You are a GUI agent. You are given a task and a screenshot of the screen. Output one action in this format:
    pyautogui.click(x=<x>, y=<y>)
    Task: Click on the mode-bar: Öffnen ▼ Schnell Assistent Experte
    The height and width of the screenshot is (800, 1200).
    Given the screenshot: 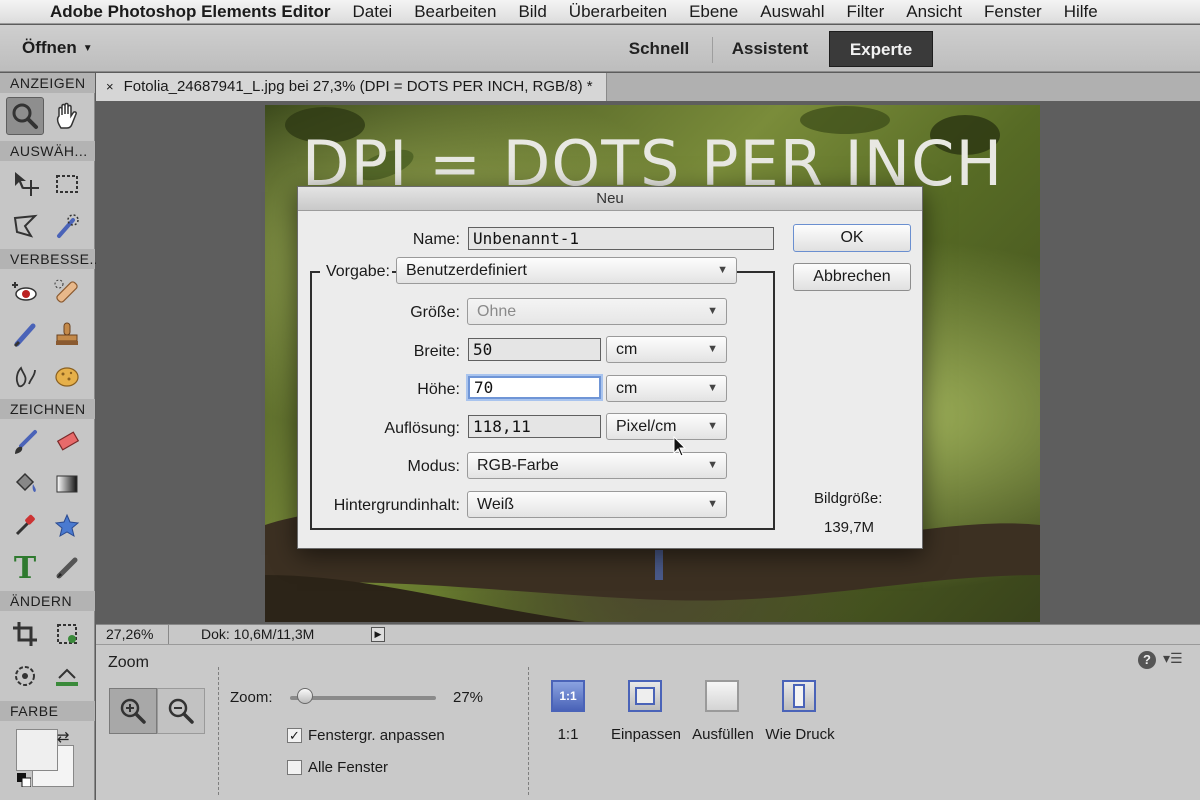 What is the action you would take?
    pyautogui.click(x=600, y=48)
    